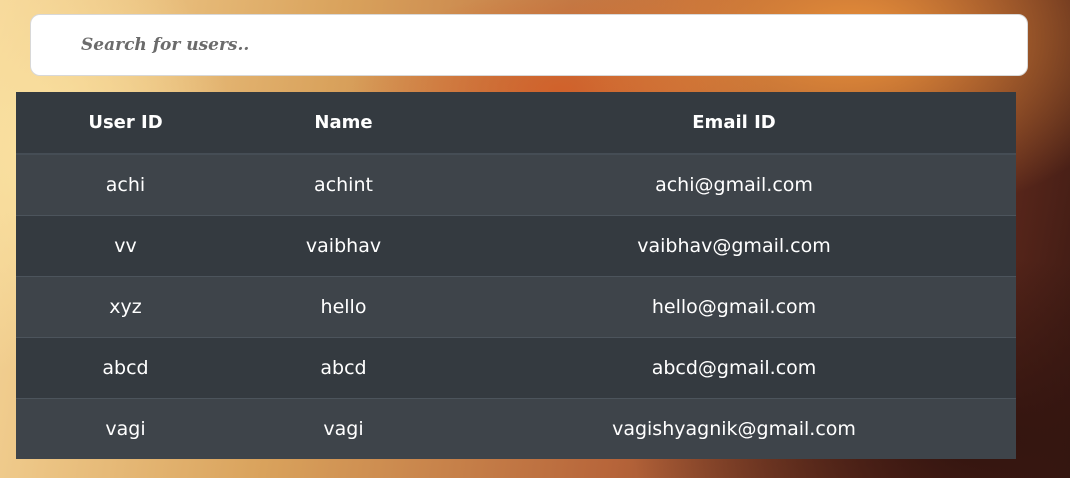 The width and height of the screenshot is (1070, 478). I want to click on table-header-row: User ID Name Email ID, so click(516, 123).